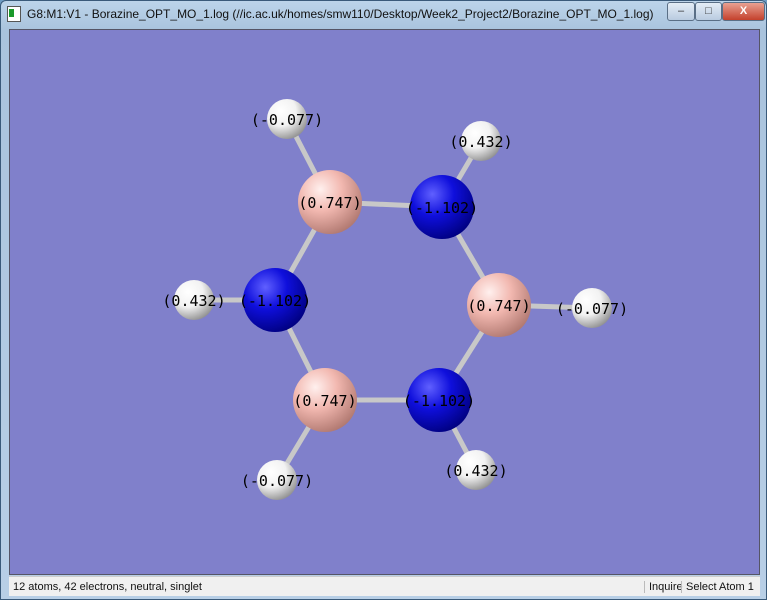 The width and height of the screenshot is (767, 600). Describe the element at coordinates (708, 11) in the screenshot. I see `maximize-button: □` at that location.